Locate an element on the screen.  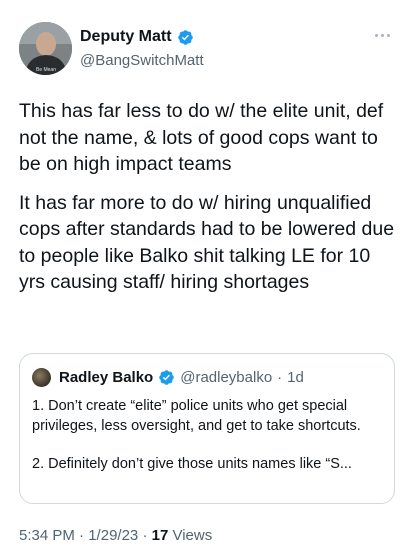
author-avatar: Be Mean is located at coordinates (45, 48).